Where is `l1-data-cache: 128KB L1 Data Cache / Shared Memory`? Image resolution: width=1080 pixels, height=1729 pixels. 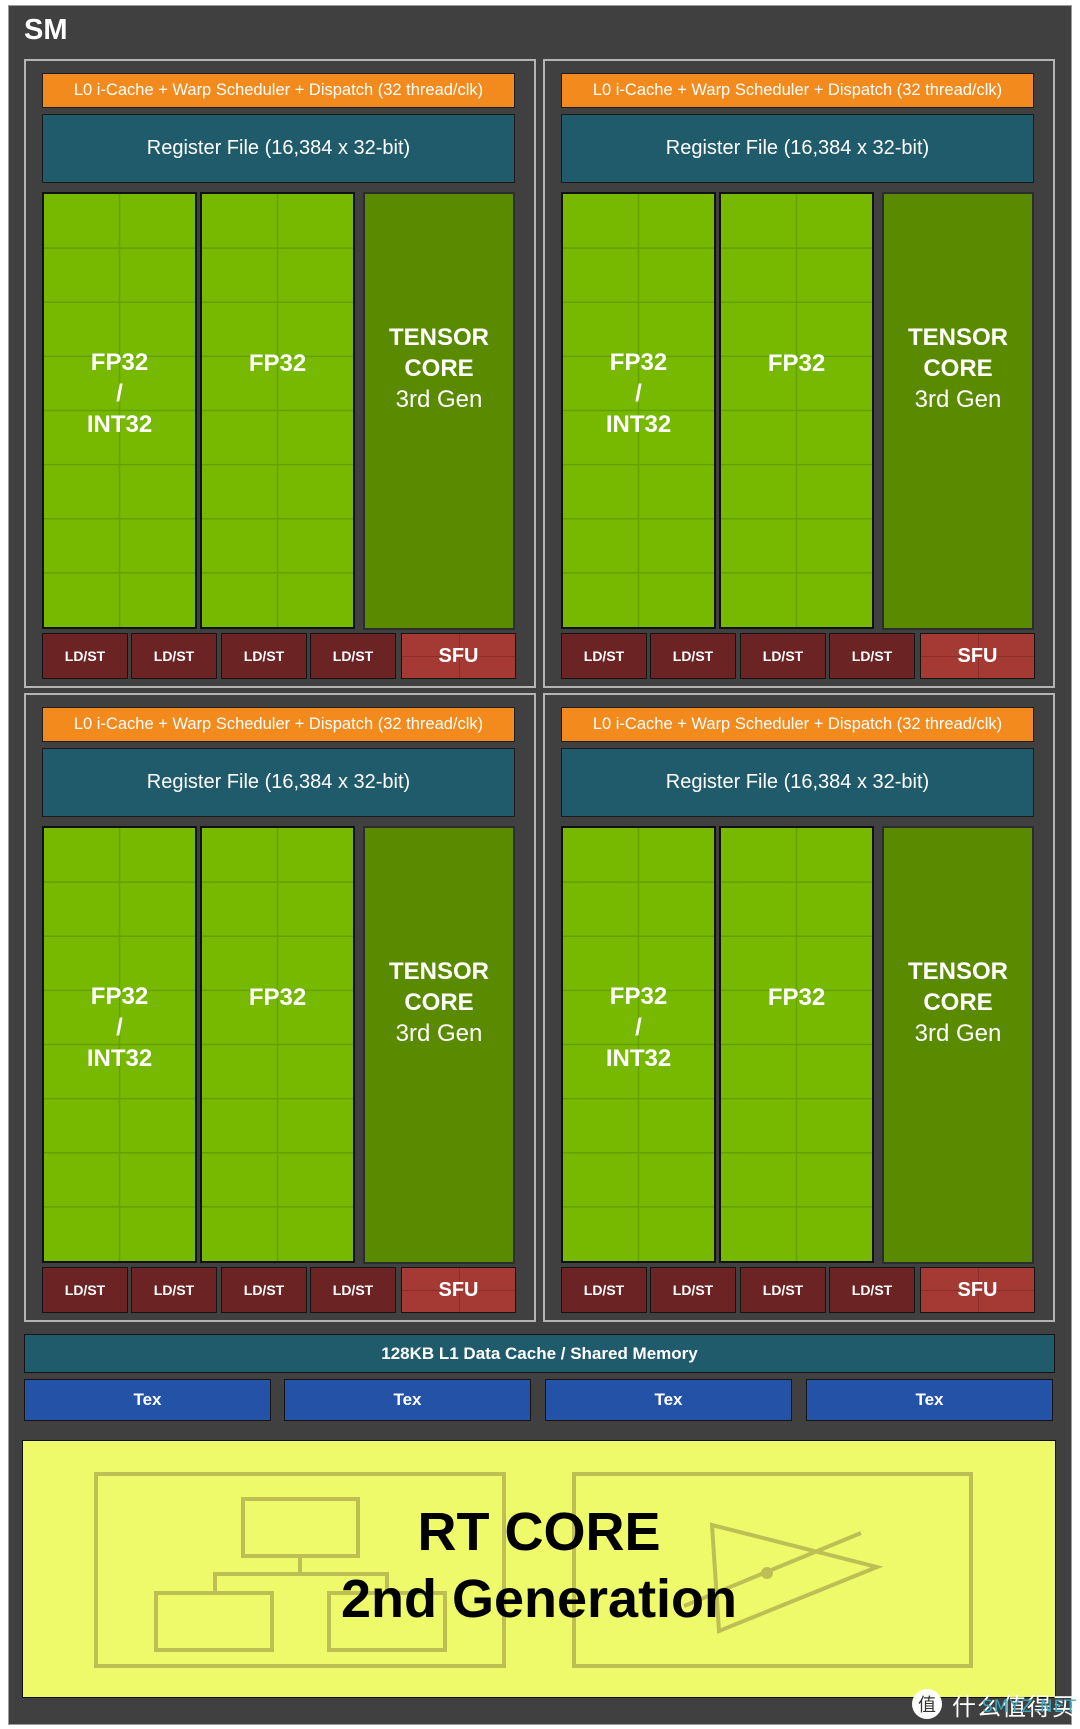 l1-data-cache: 128KB L1 Data Cache / Shared Memory is located at coordinates (539, 1353).